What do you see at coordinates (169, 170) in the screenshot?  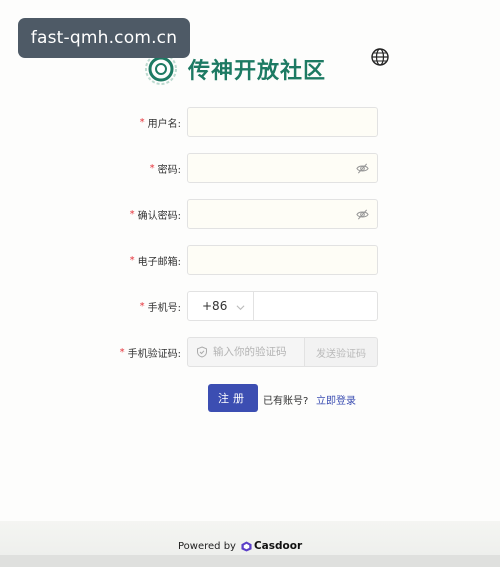 I see `password-label-text: 密码:` at bounding box center [169, 170].